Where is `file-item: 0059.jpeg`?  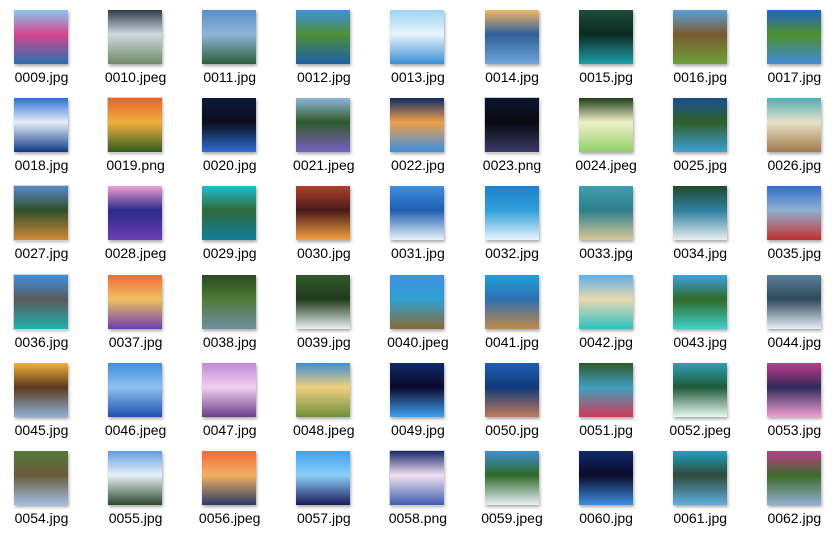 file-item: 0059.jpeg is located at coordinates (518, 485).